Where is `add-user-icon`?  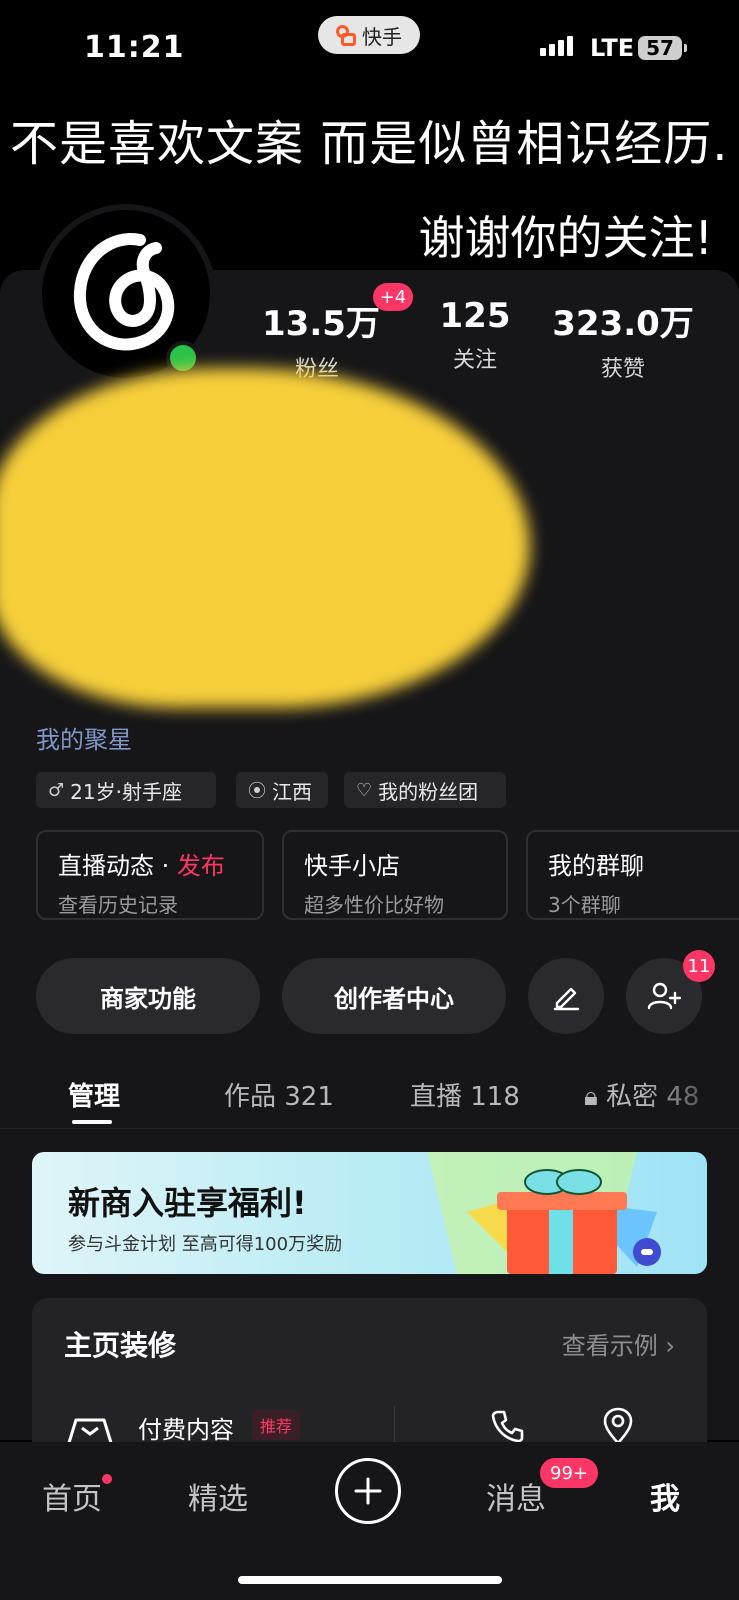 add-user-icon is located at coordinates (664, 996).